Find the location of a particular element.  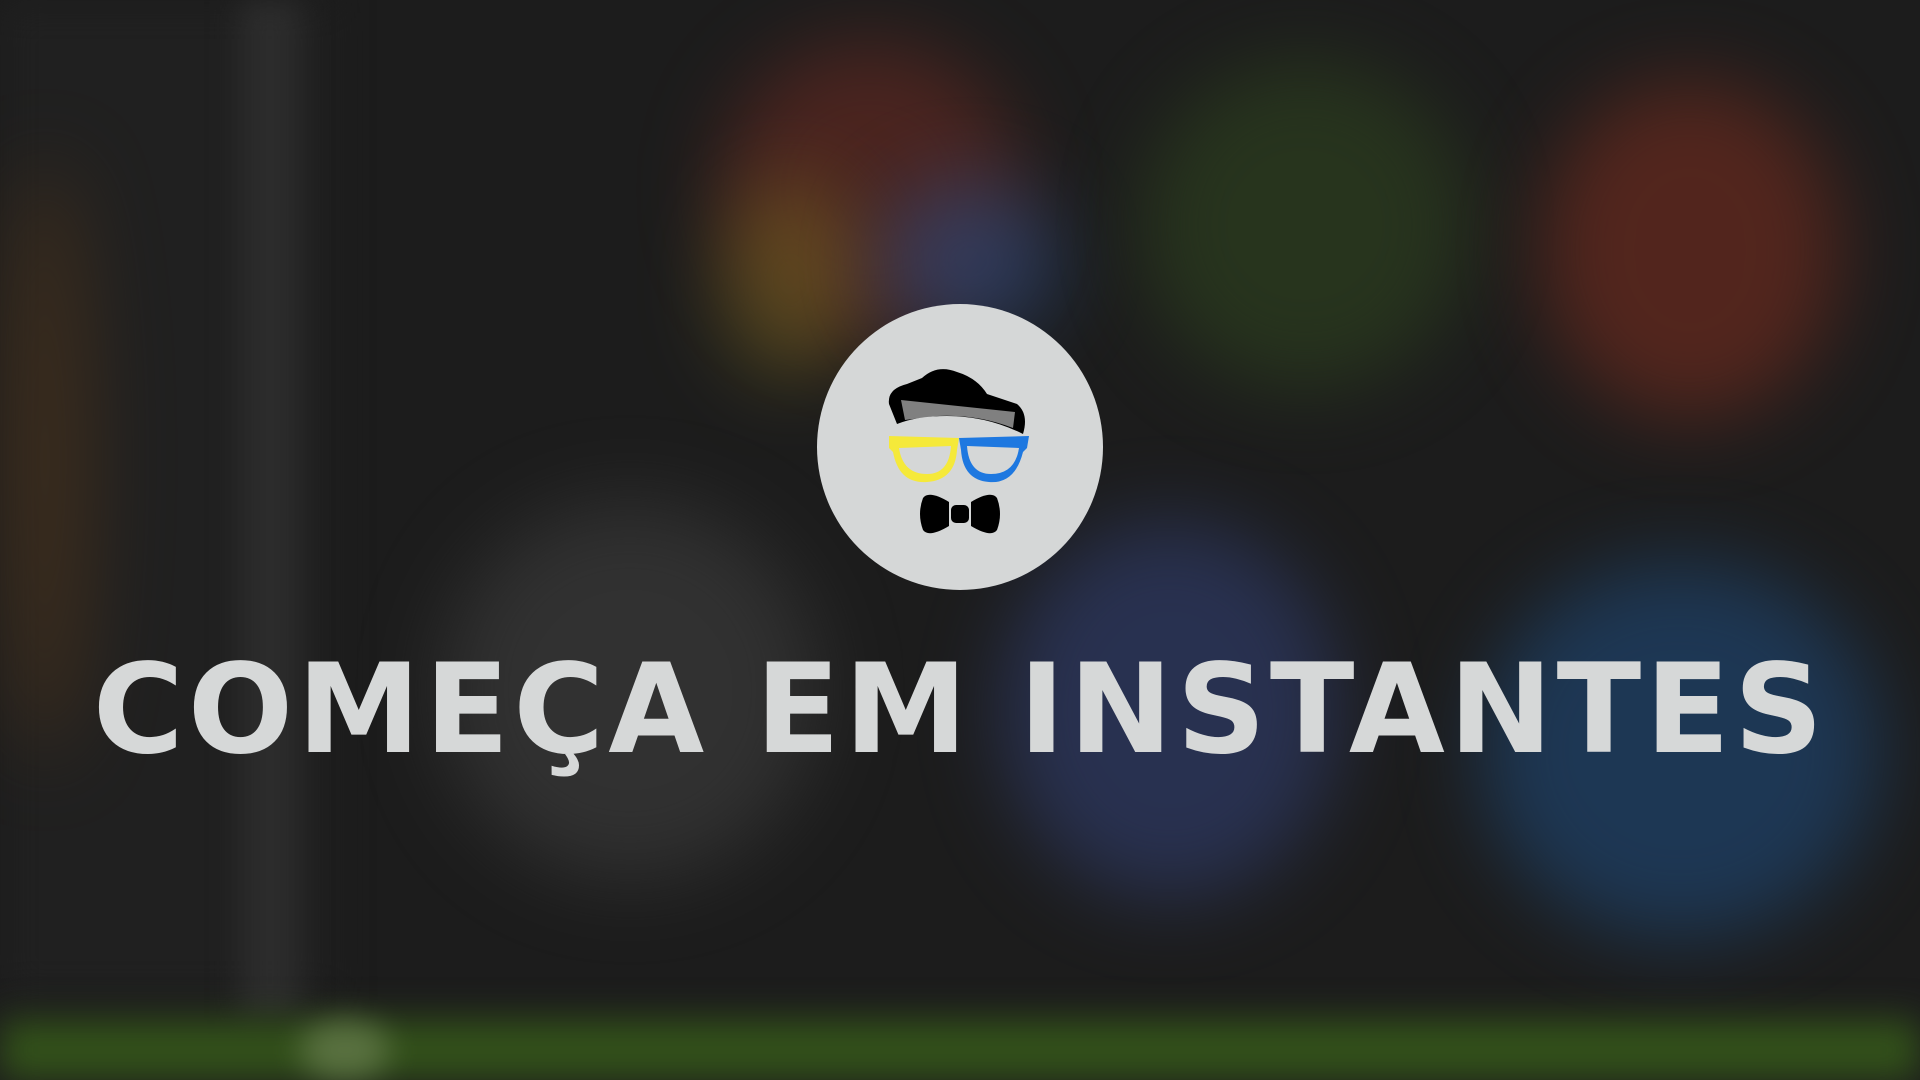

logo-badge is located at coordinates (960, 447).